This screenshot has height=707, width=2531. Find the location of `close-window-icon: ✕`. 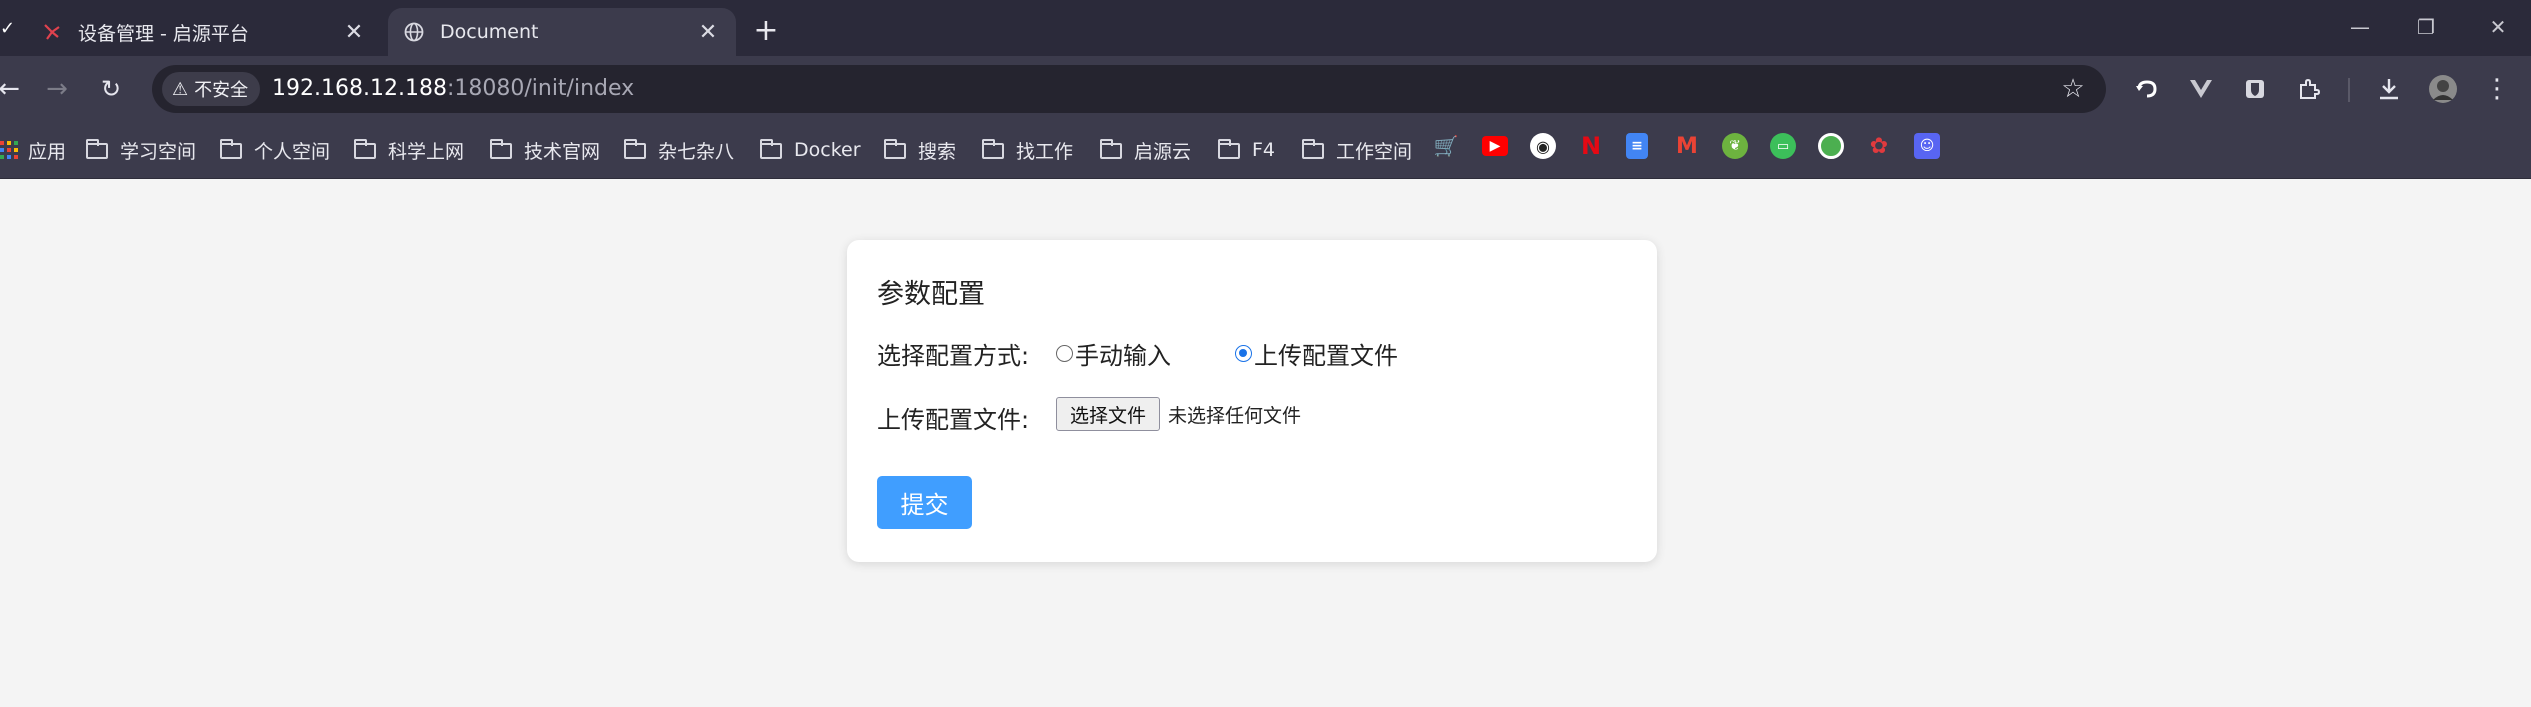

close-window-icon: ✕ is located at coordinates (2498, 27).